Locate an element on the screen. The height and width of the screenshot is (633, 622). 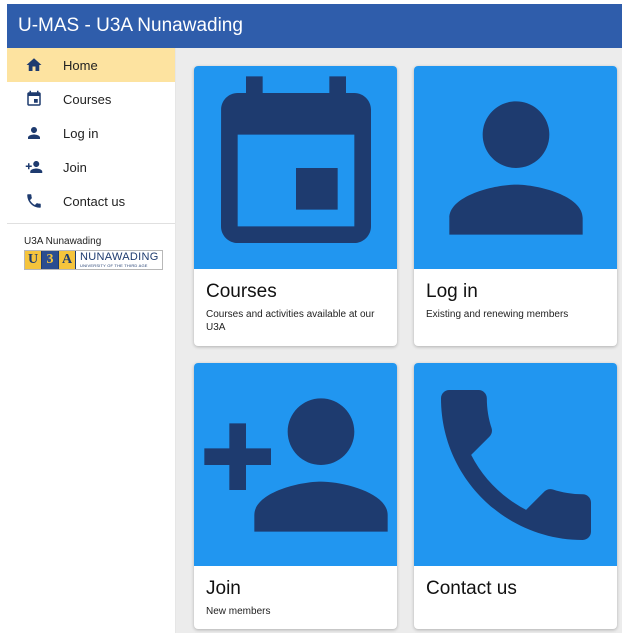
card-title: Courses is located at coordinates (241, 291).